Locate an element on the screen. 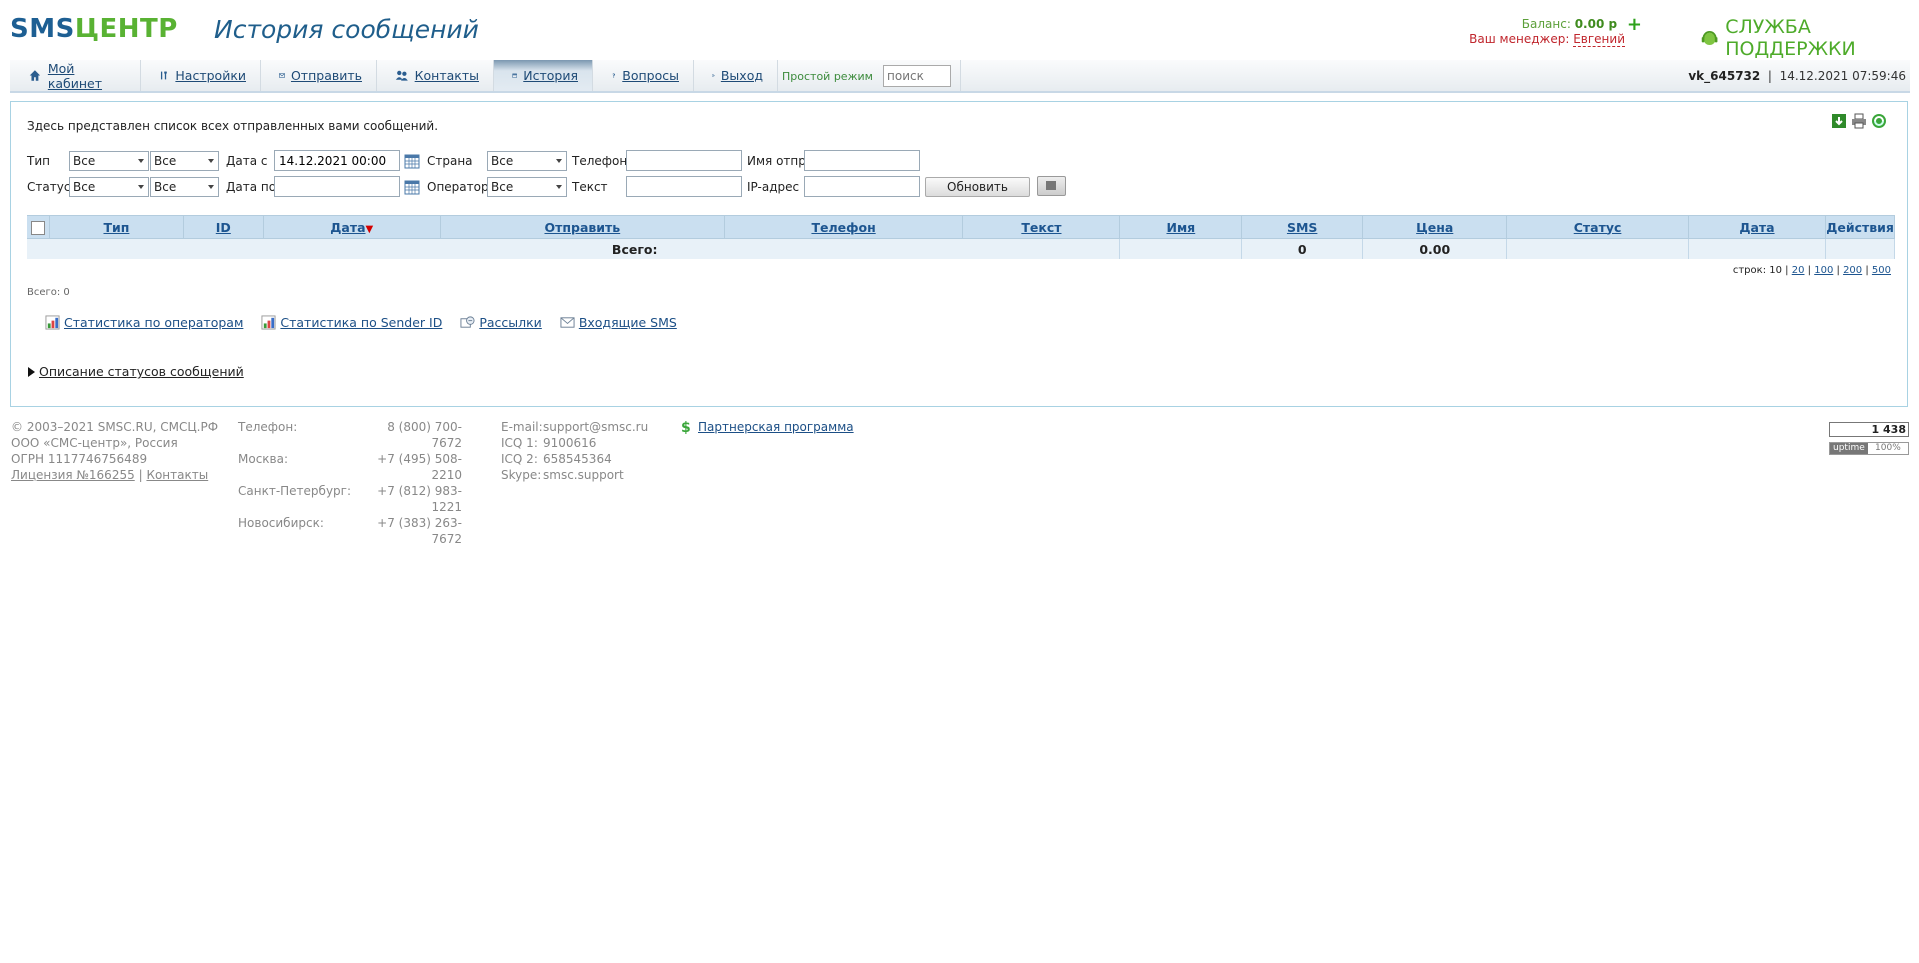 Image resolution: width=1919 pixels, height=963 pixels. menu-item-questions: ? Вопросы is located at coordinates (643, 75).